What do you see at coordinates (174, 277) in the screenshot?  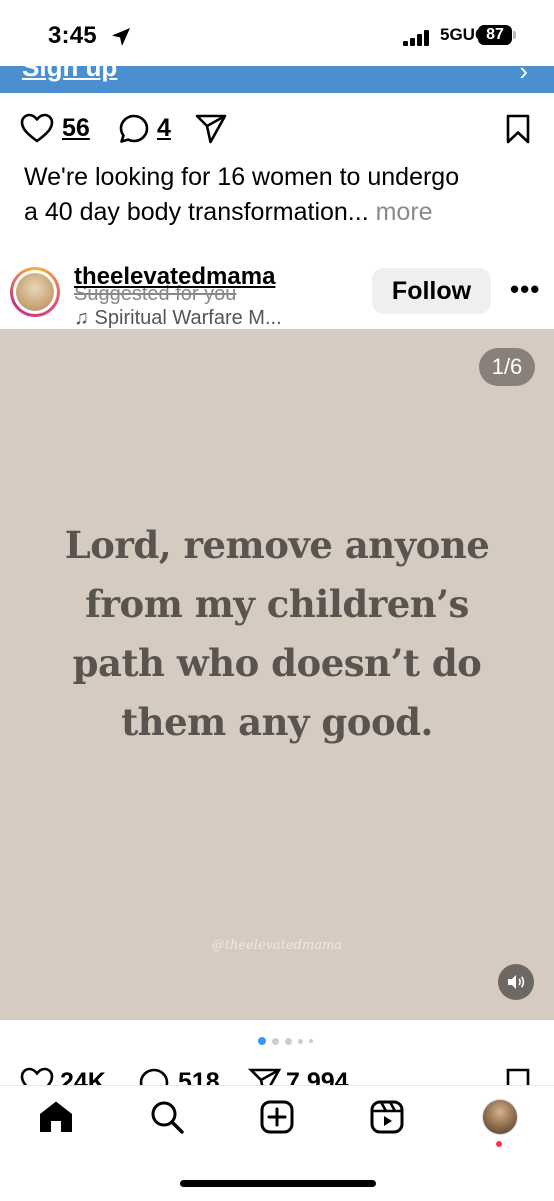 I see `post2-username: theelevatedmama` at bounding box center [174, 277].